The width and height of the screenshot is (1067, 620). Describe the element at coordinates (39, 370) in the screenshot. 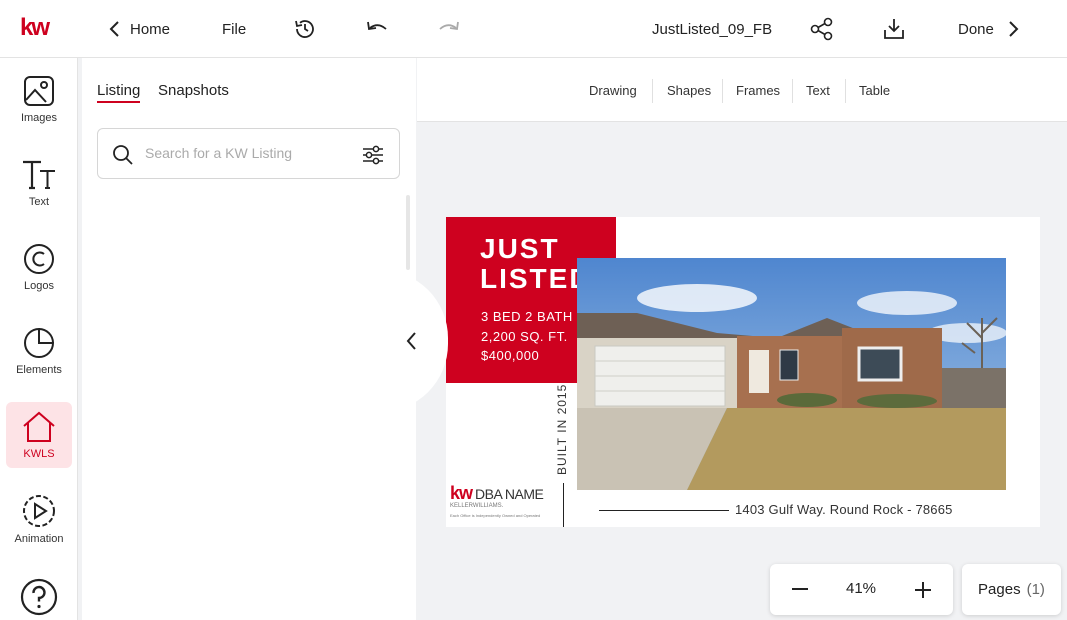

I see `rail-item-label: Elements` at that location.